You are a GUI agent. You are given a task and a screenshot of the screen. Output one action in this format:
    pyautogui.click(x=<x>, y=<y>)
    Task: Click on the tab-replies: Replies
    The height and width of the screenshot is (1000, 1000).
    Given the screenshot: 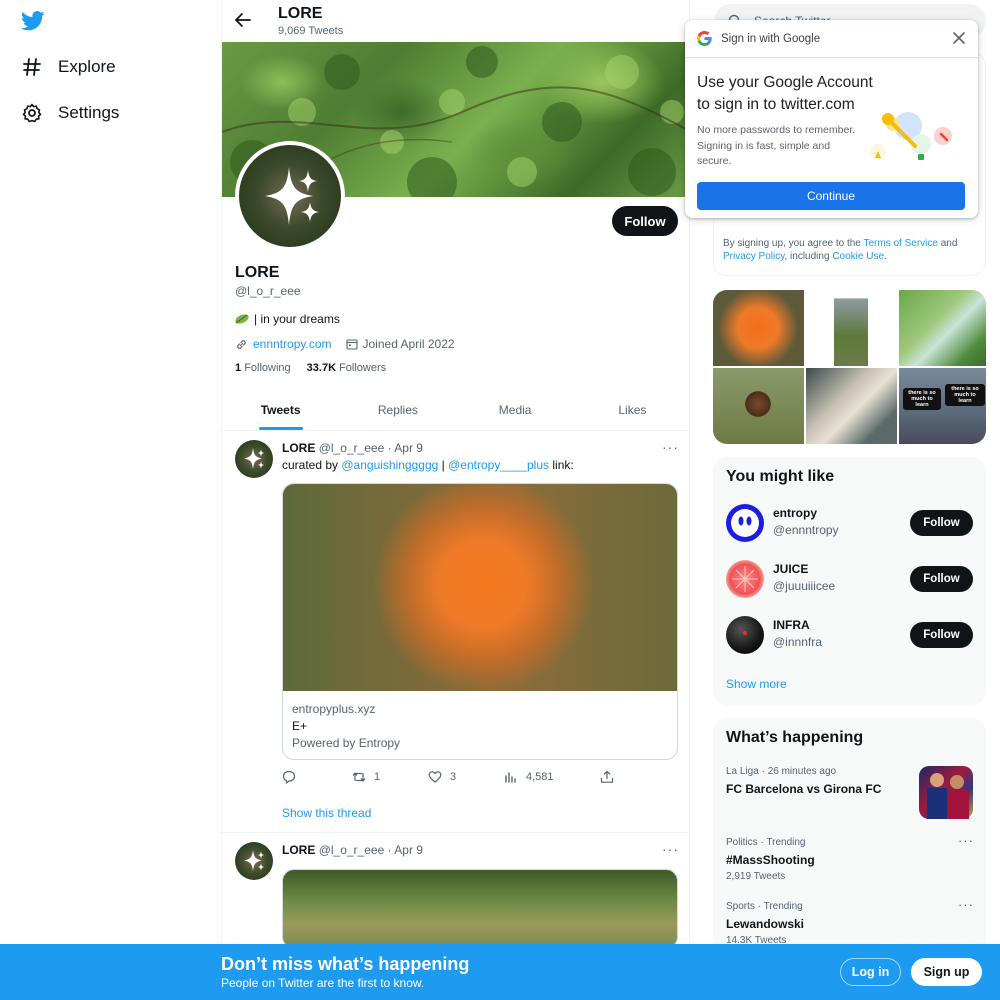 What is the action you would take?
    pyautogui.click(x=397, y=411)
    